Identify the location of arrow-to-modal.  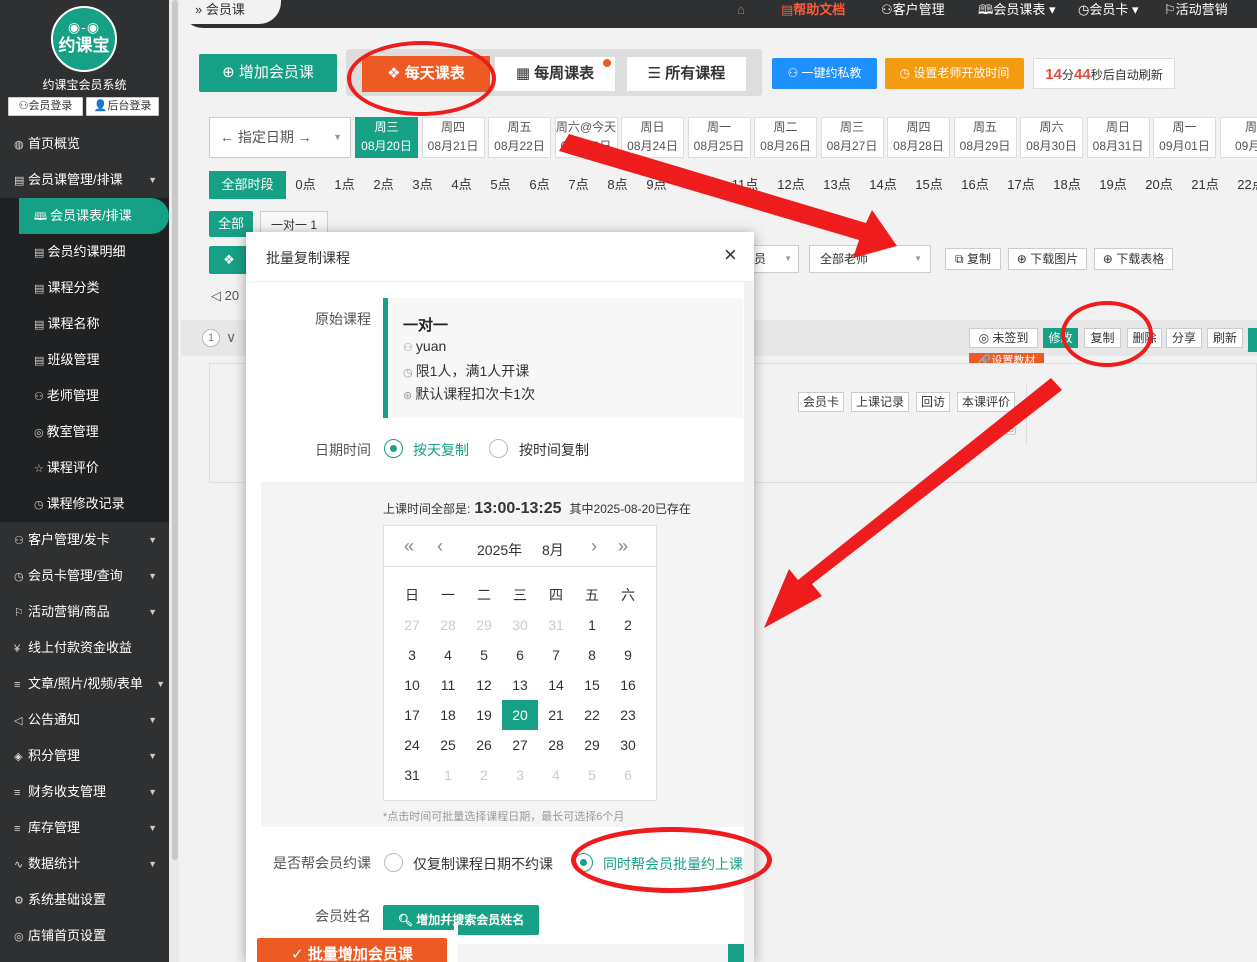
(913, 503).